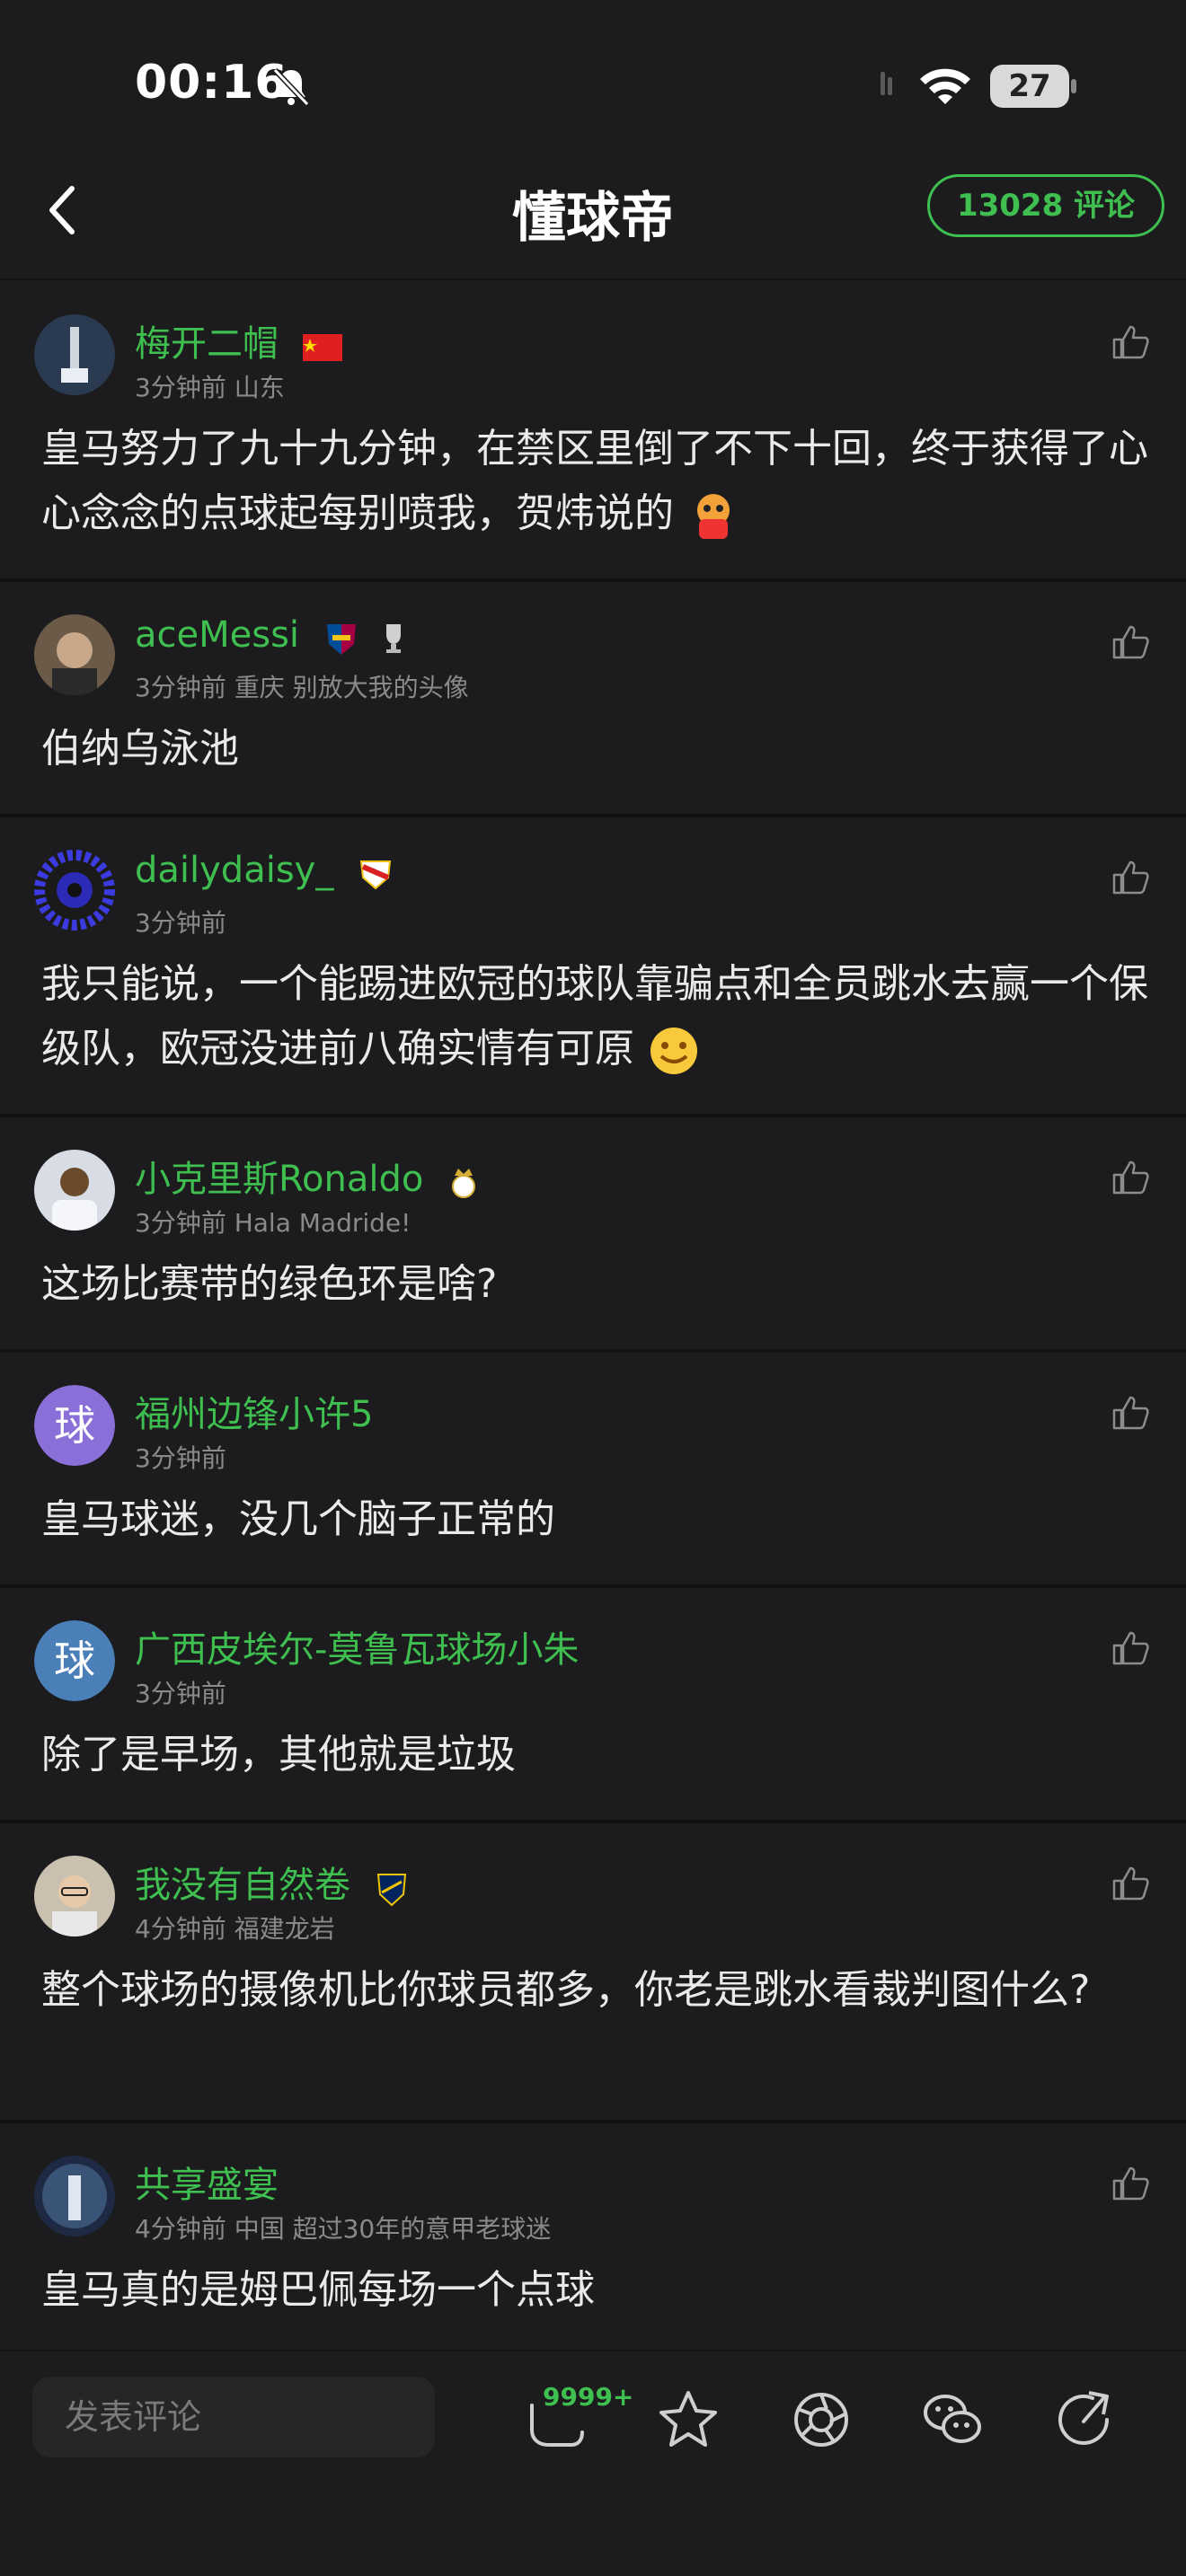 This screenshot has height=2576, width=1186. What do you see at coordinates (318, 2290) in the screenshot?
I see `comment-text: 皇马真的是姆巴佩每场一个点球` at bounding box center [318, 2290].